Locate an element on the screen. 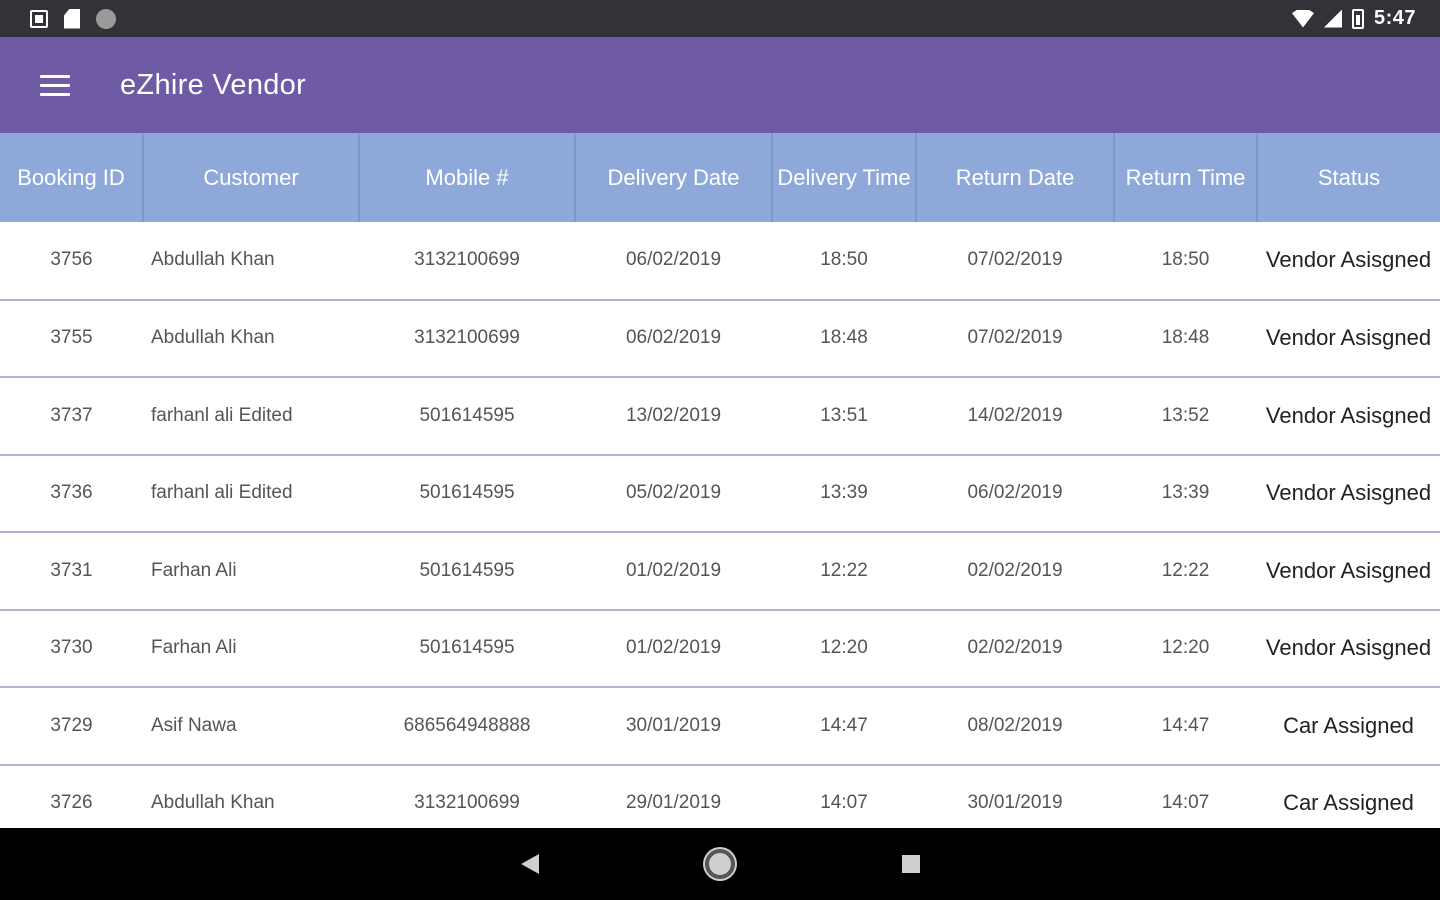 The height and width of the screenshot is (900, 1440). cell-delivery-date: 05/02/2019 is located at coordinates (673, 493).